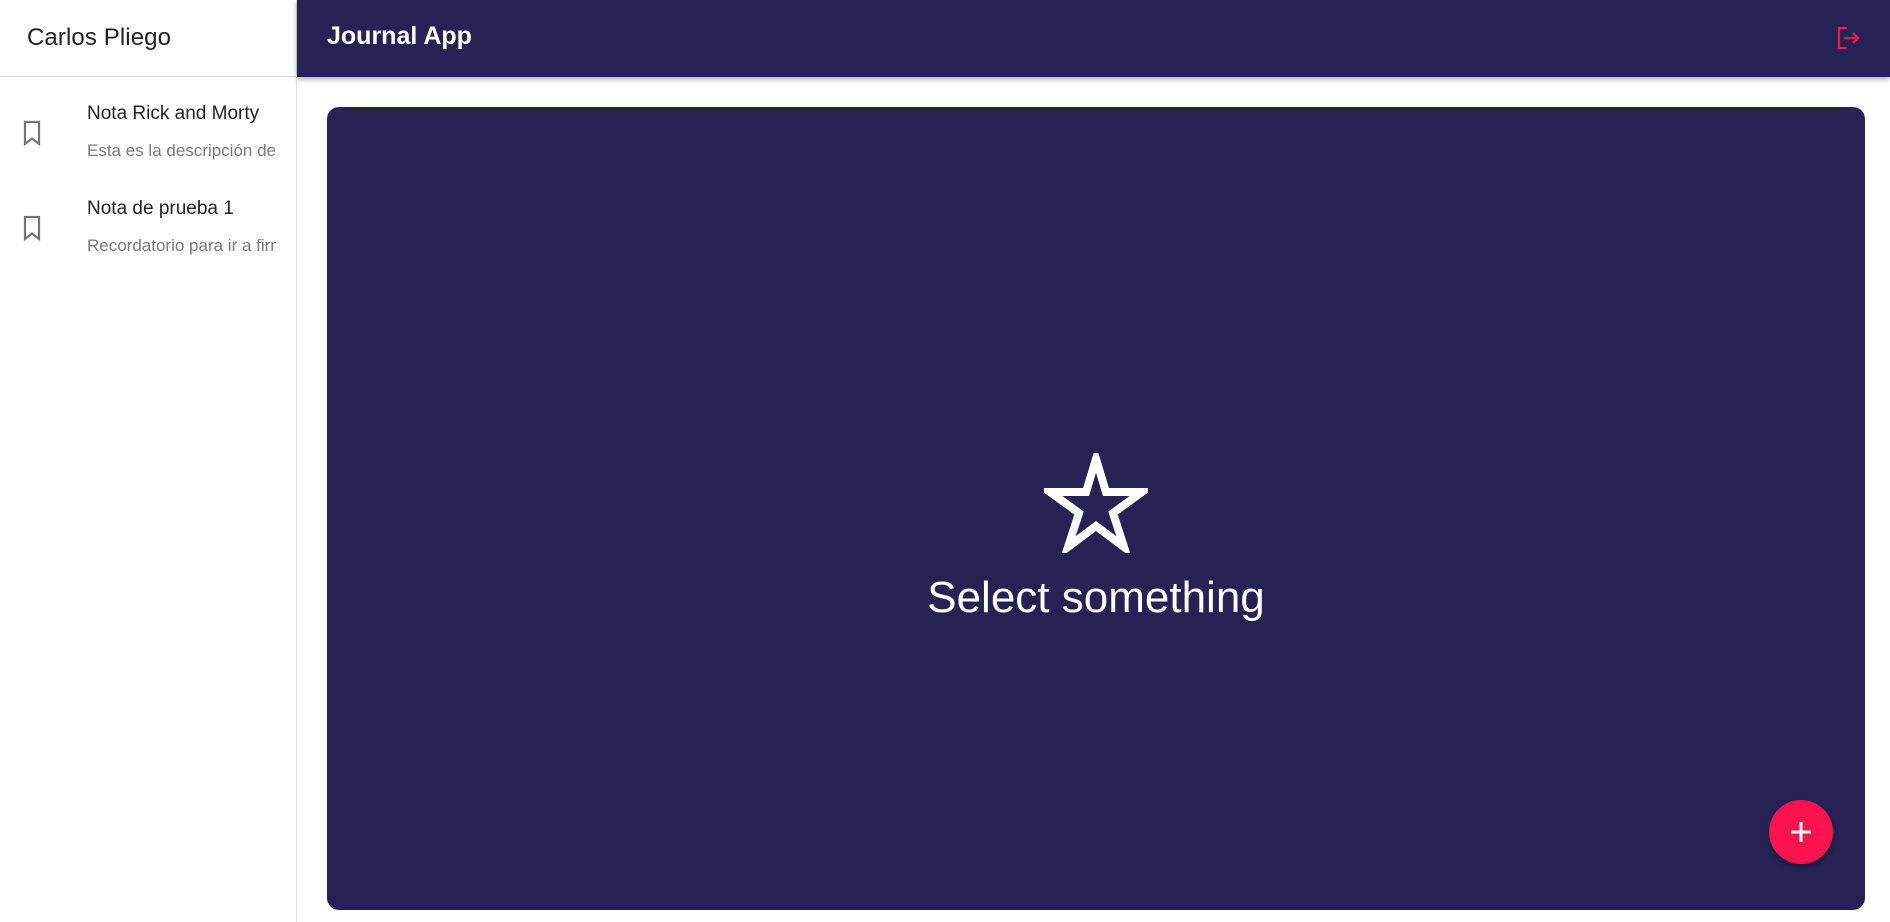 This screenshot has width=1890, height=922. Describe the element at coordinates (181, 245) in the screenshot. I see `note-body: Recordatorio para ir a firmar` at that location.